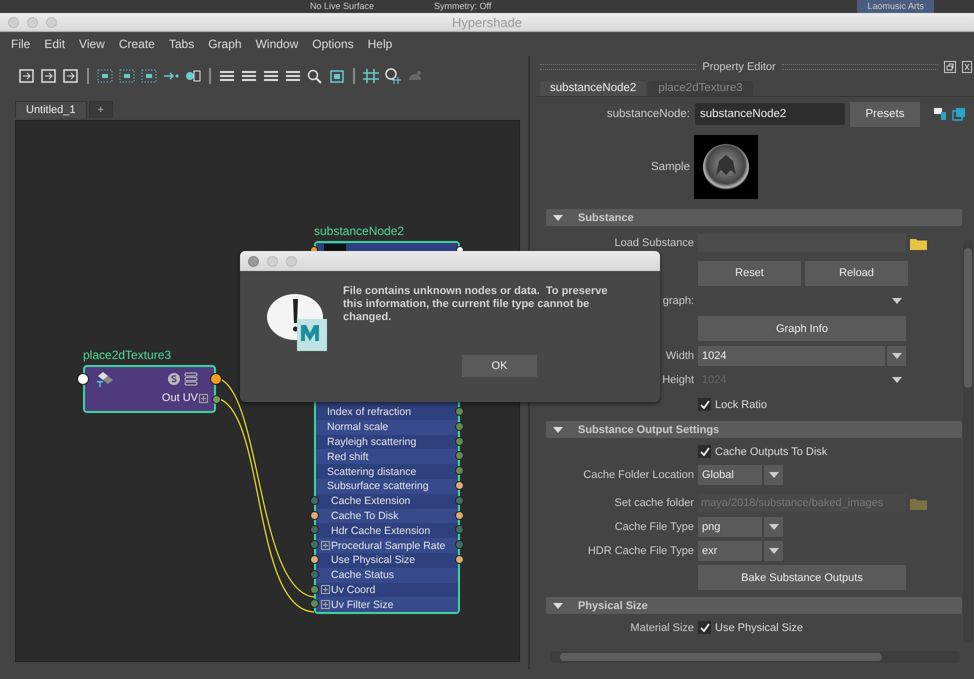  What do you see at coordinates (387, 427) in the screenshot?
I see `attribute-row: Normal scale` at bounding box center [387, 427].